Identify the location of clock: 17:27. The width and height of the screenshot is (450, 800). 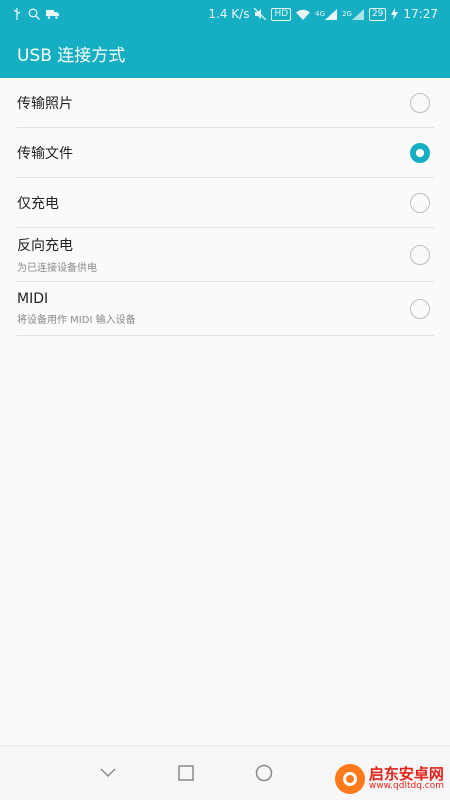
(420, 14).